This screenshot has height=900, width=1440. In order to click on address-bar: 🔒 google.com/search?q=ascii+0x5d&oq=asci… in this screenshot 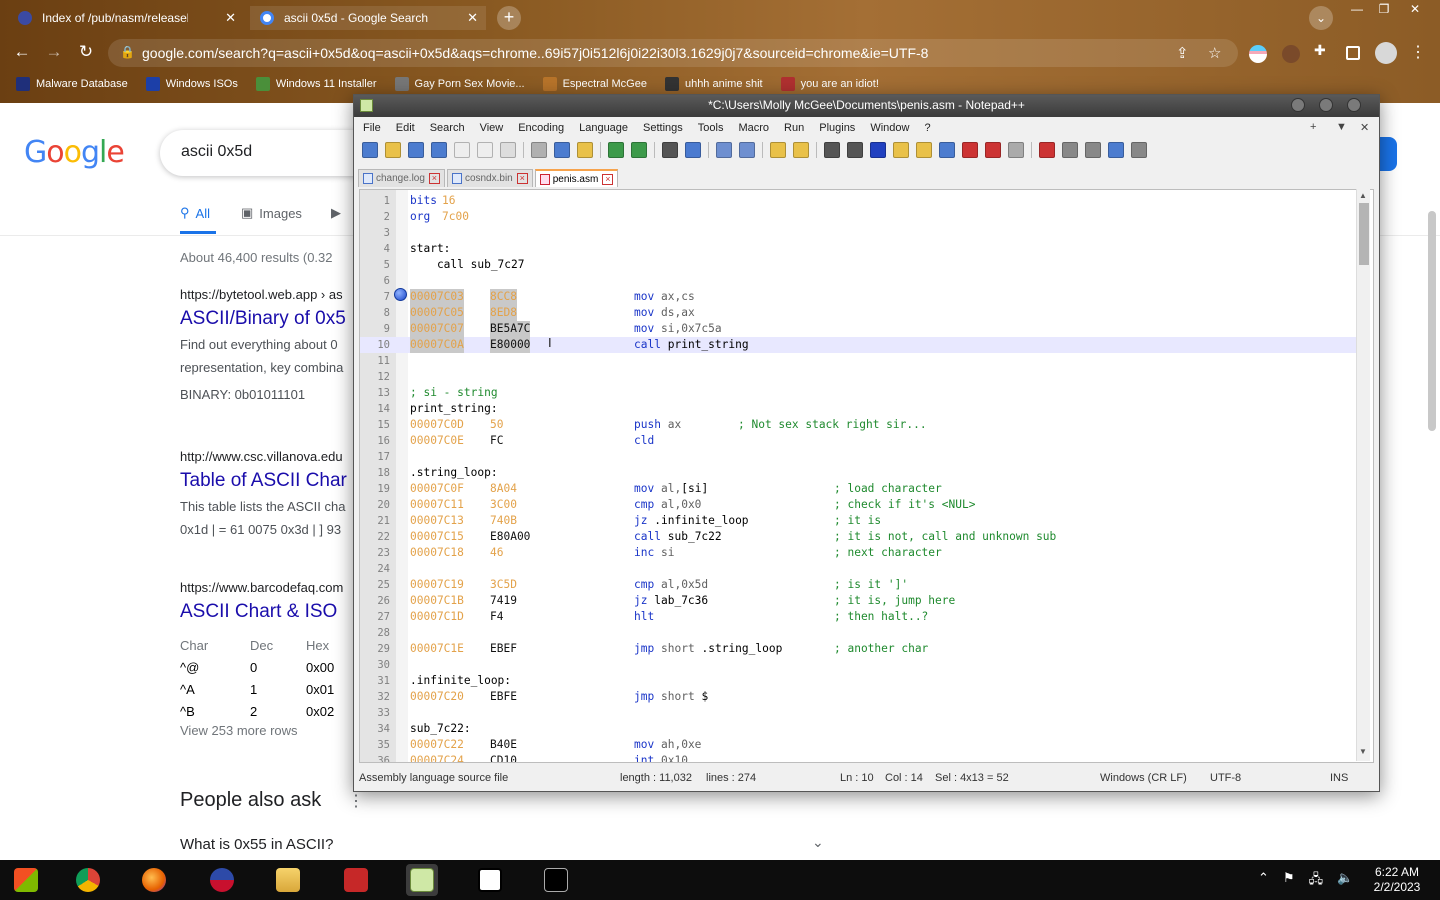, I will do `click(673, 53)`.